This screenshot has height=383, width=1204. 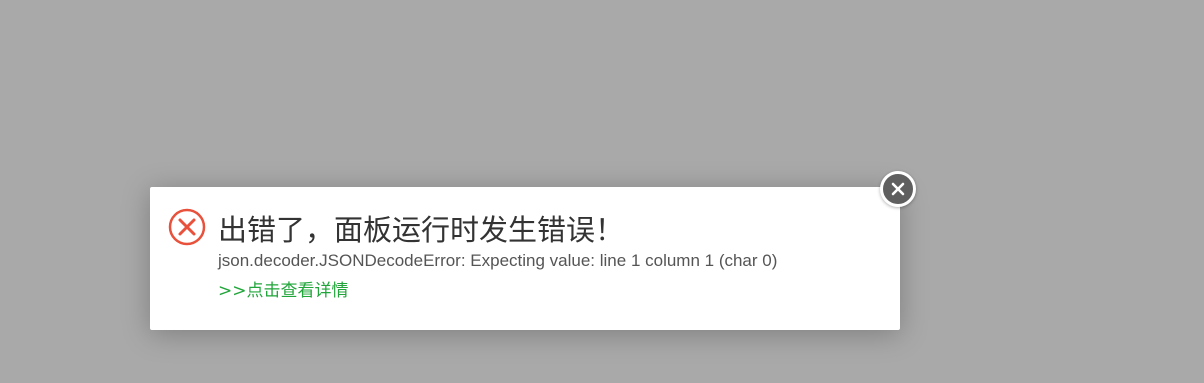 What do you see at coordinates (898, 189) in the screenshot?
I see `close-dialog-button` at bounding box center [898, 189].